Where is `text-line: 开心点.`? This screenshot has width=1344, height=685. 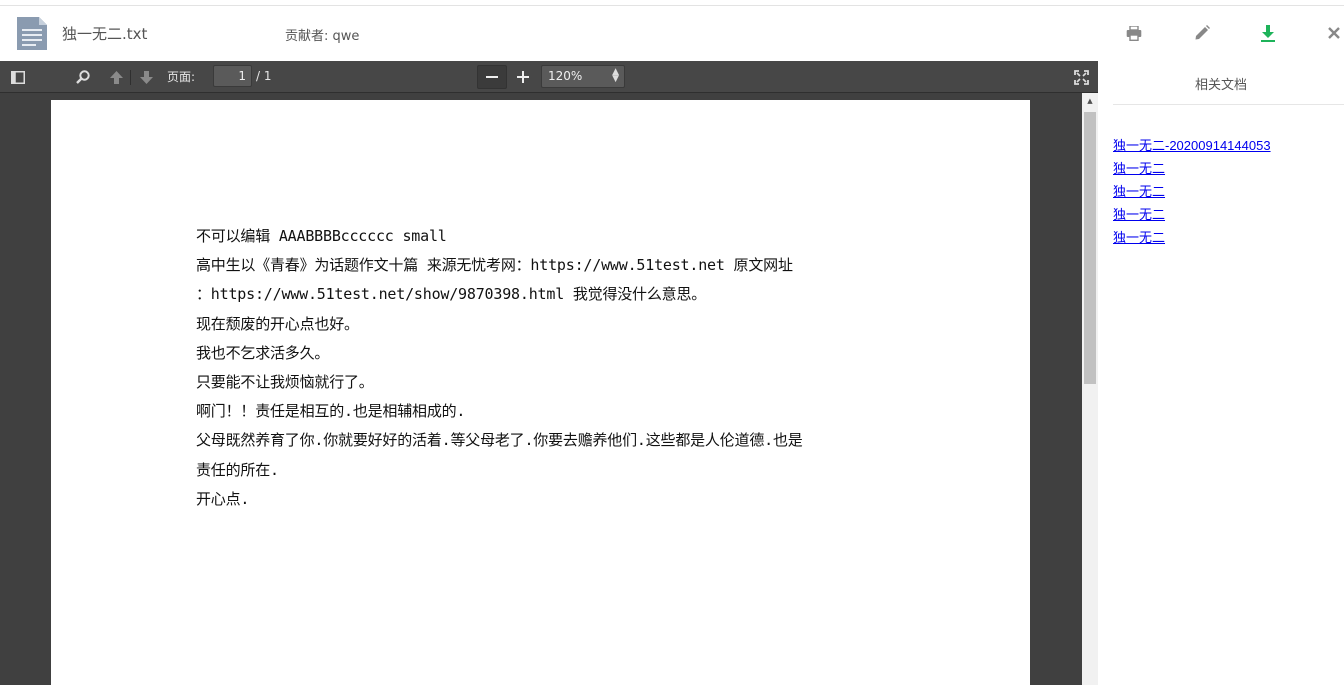
text-line: 开心点. is located at coordinates (223, 498).